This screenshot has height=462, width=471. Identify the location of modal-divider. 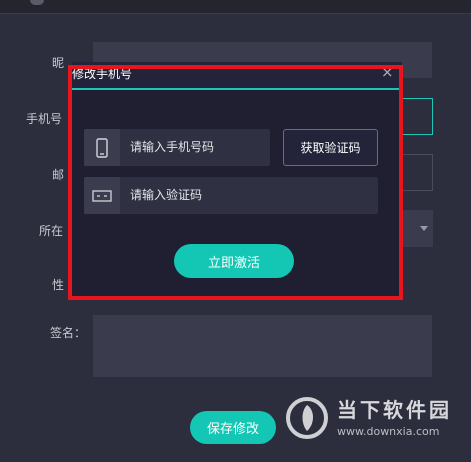
(237, 89).